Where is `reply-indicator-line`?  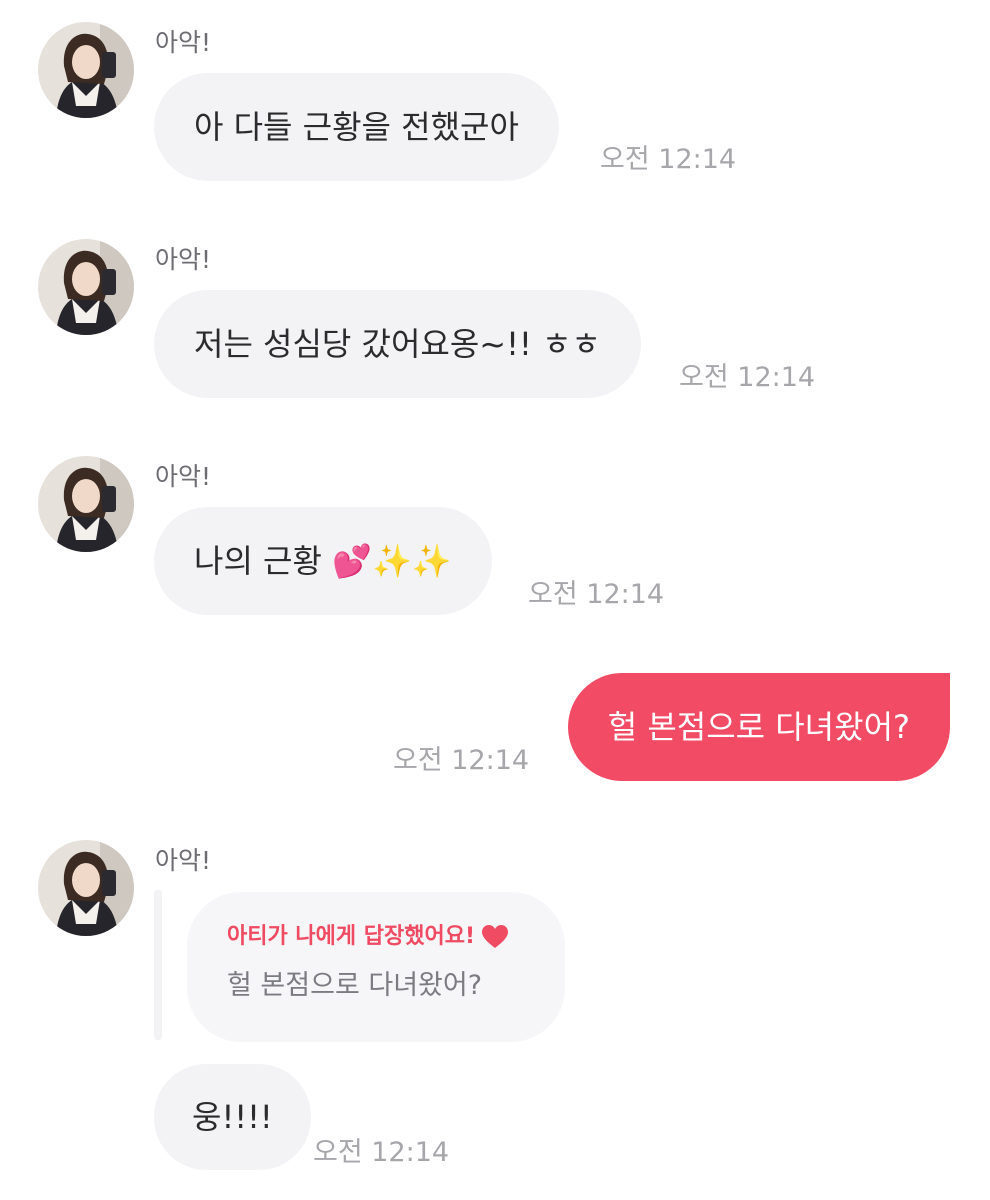 reply-indicator-line is located at coordinates (158, 965).